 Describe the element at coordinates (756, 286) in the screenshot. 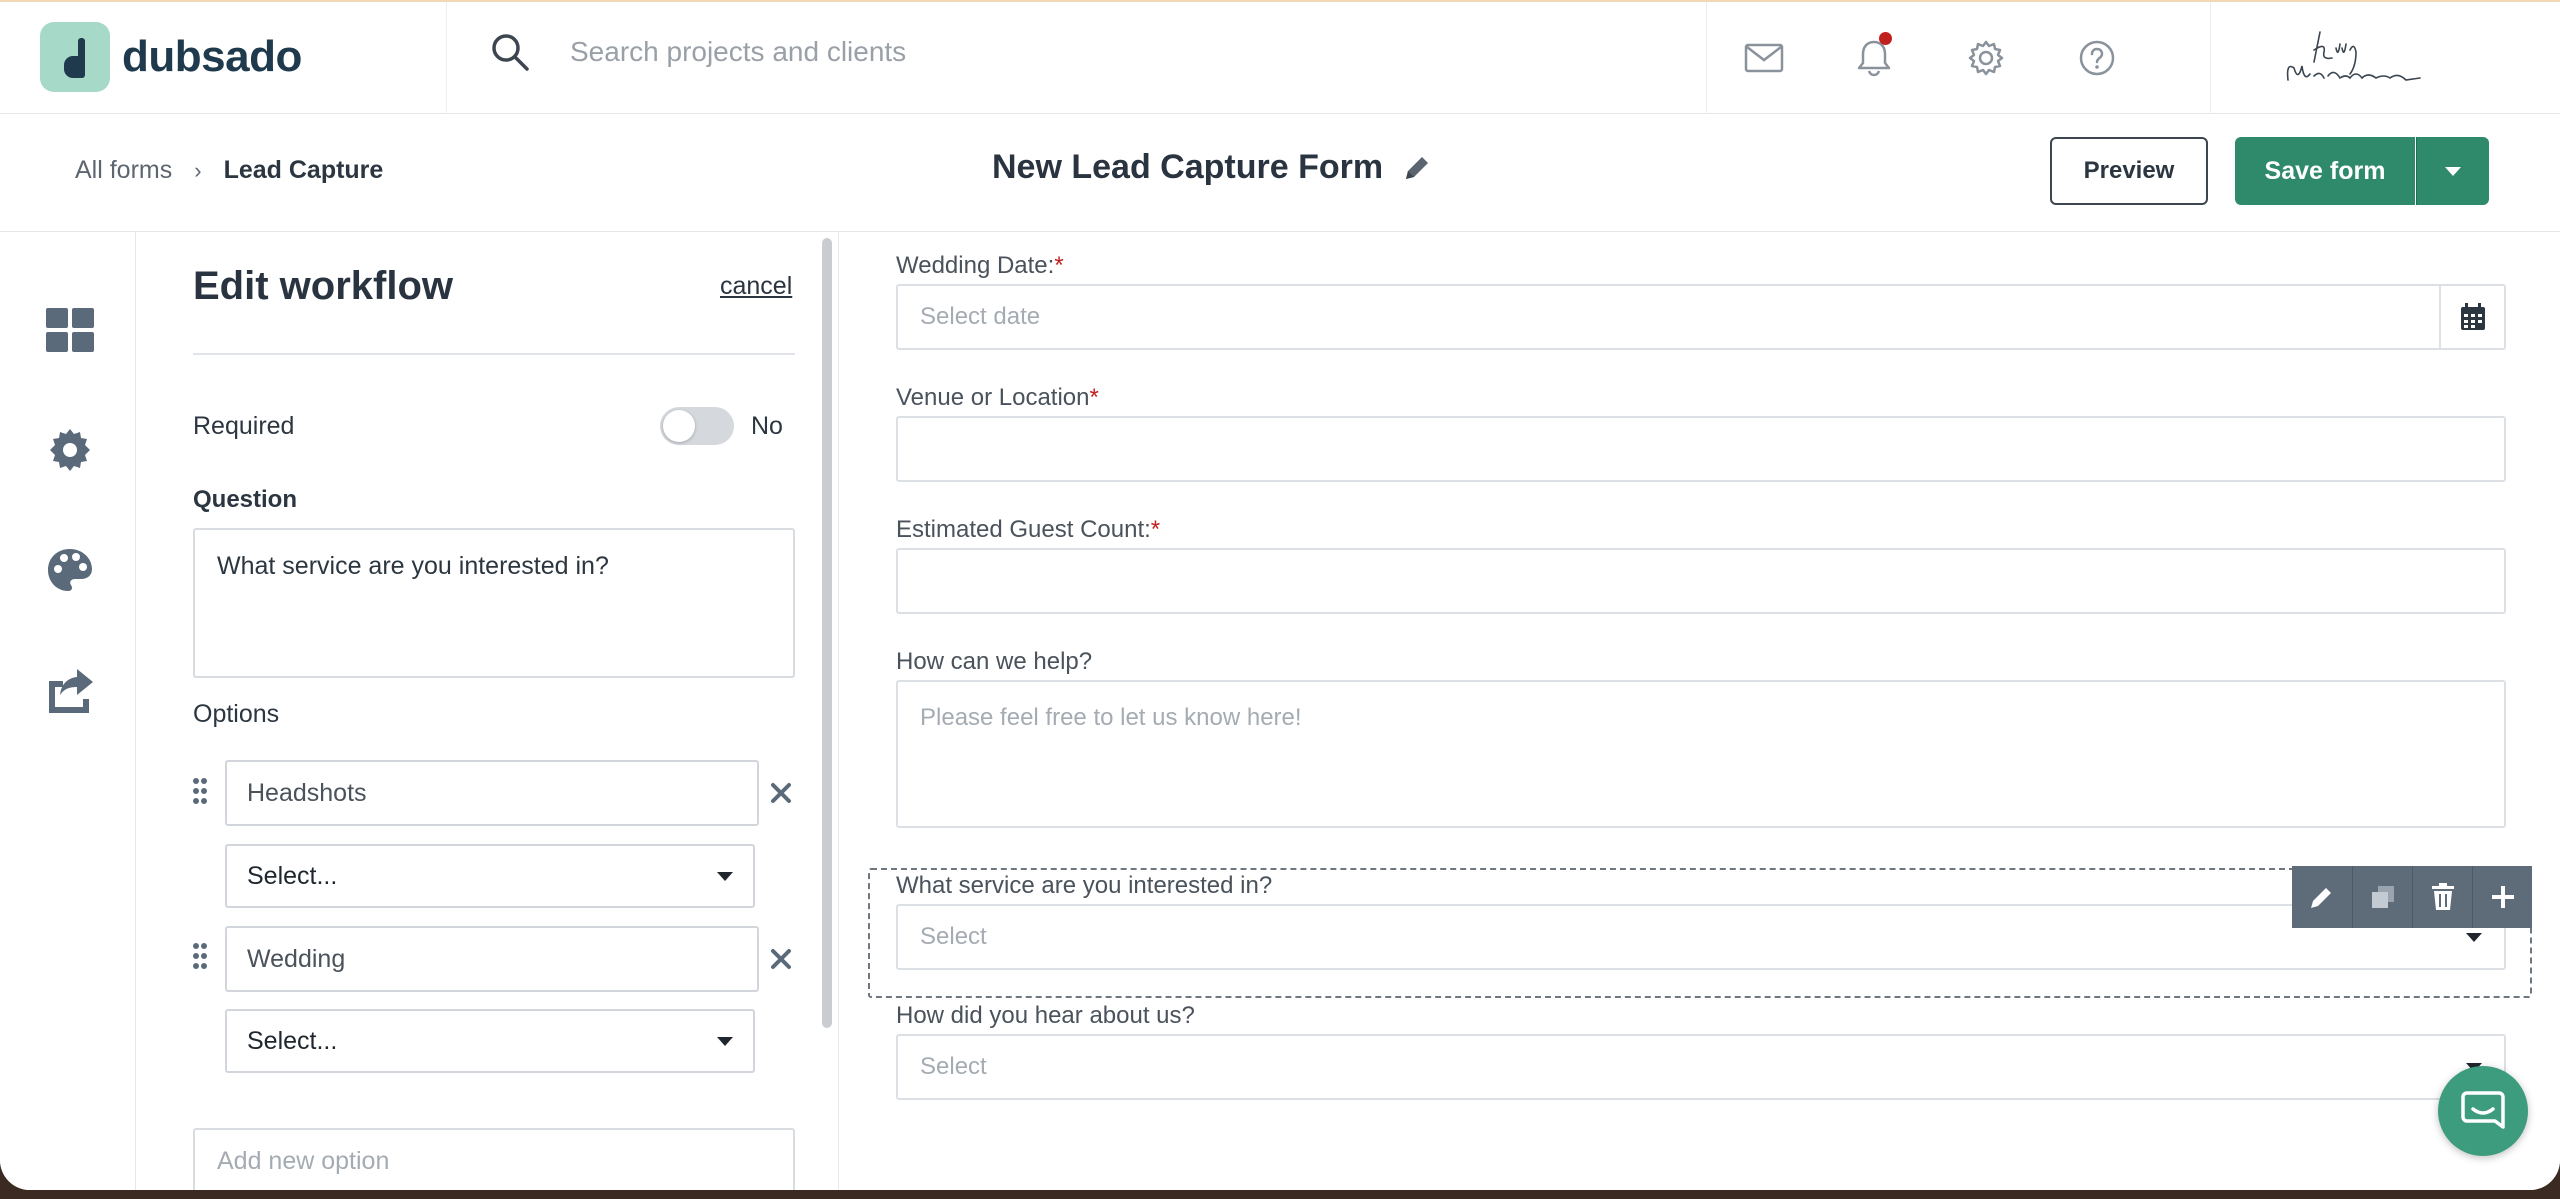

I see `cancel-link: cancel` at that location.